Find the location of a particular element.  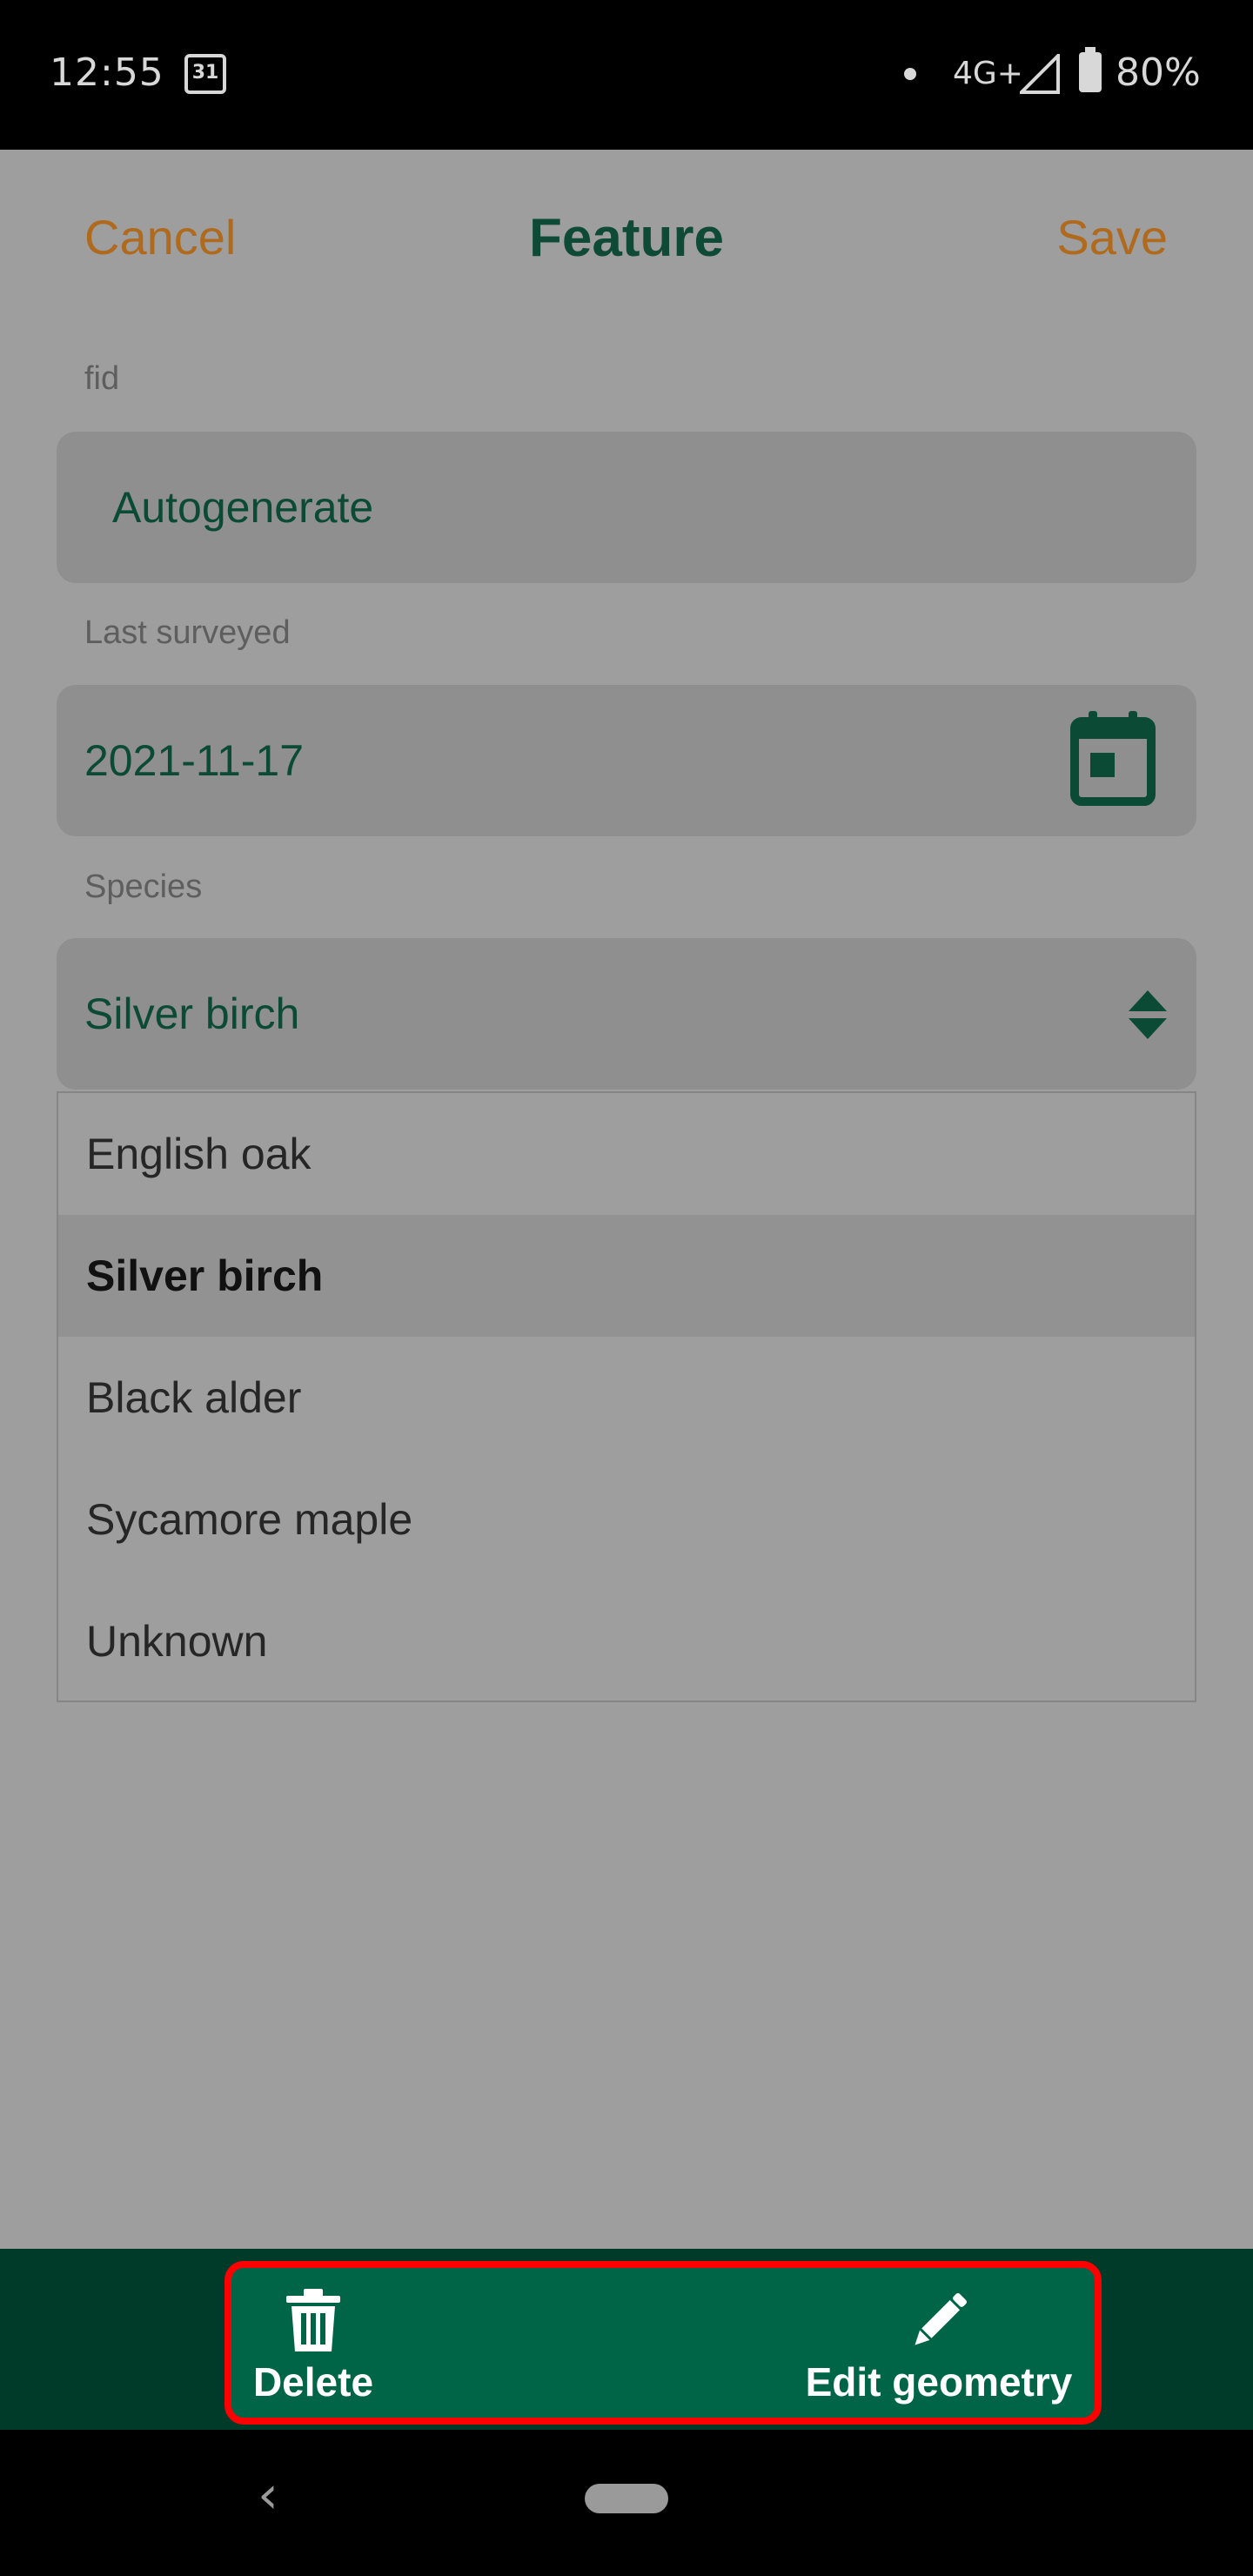

system-nav-bar: ‹ is located at coordinates (626, 2503).